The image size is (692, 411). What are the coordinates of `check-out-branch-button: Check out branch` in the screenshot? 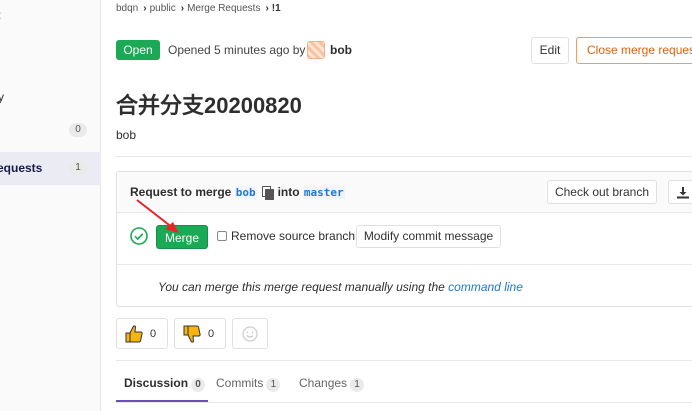 It's located at (602, 192).